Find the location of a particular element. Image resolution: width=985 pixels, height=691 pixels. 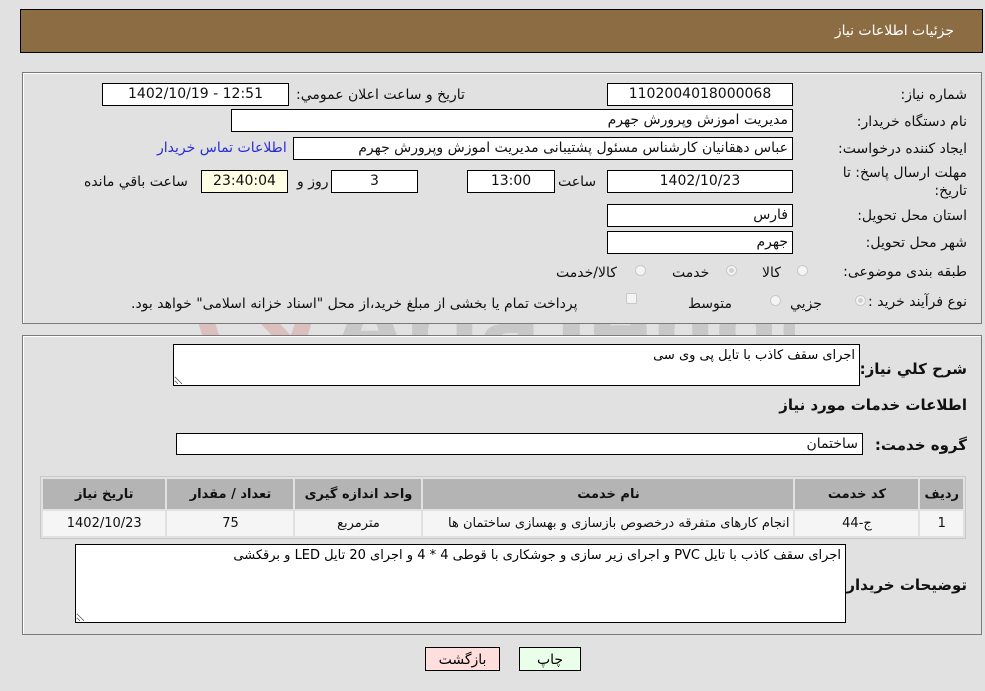

purchase-radio-minor is located at coordinates (860, 300).